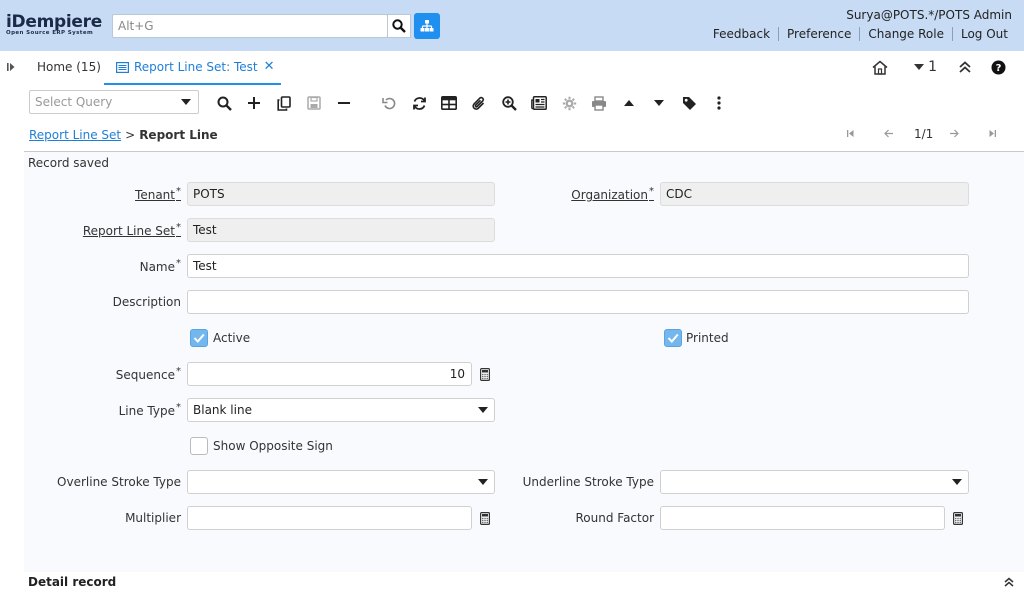 This screenshot has width=1024, height=595. I want to click on user-role-label: Surya@POTS.*/POTS Admin, so click(929, 15).